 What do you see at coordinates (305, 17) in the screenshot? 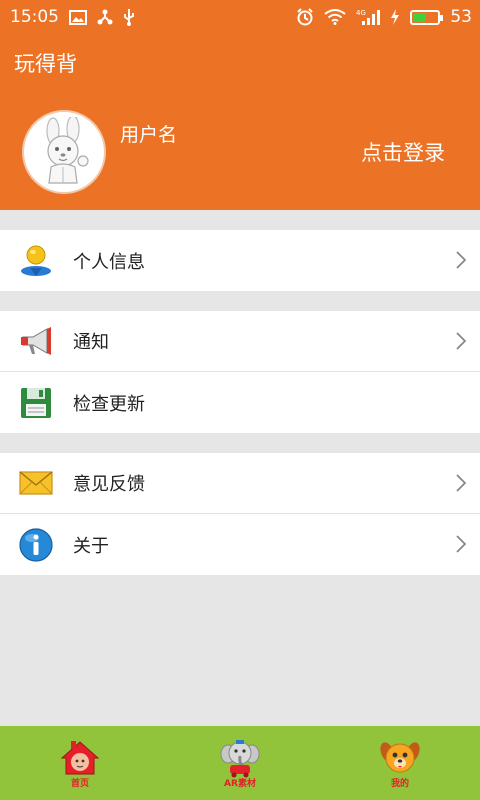
I see `alarm-icon` at bounding box center [305, 17].